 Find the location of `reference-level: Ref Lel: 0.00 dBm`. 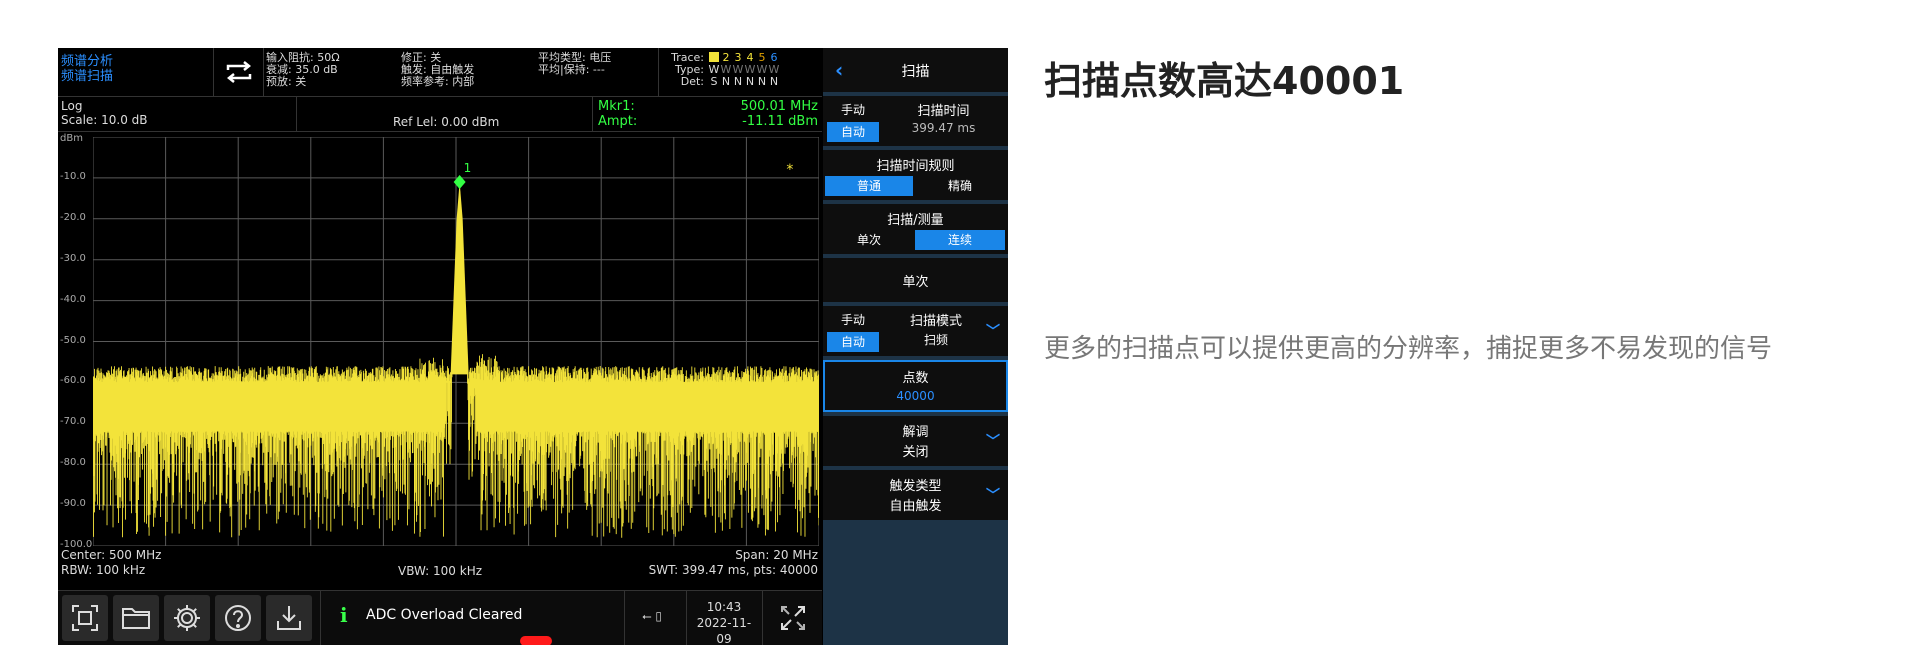

reference-level: Ref Lel: 0.00 dBm is located at coordinates (446, 122).